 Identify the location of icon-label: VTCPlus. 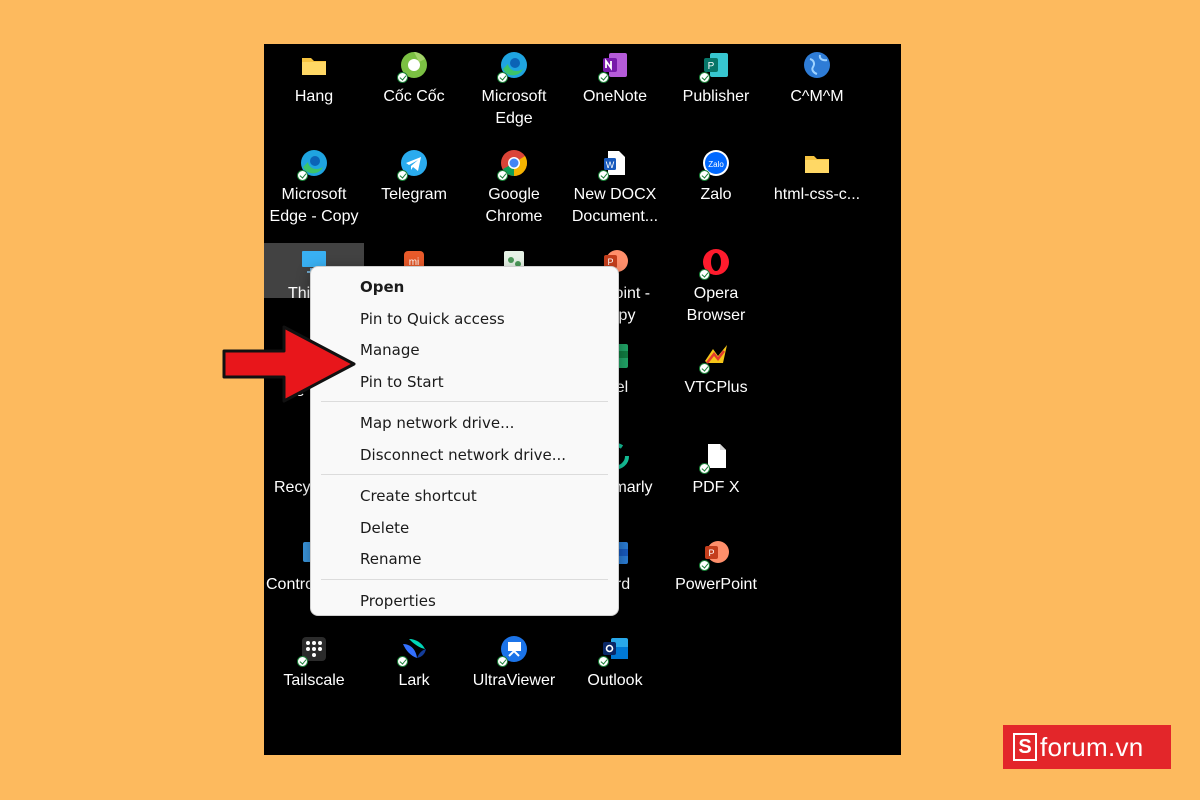
(716, 387).